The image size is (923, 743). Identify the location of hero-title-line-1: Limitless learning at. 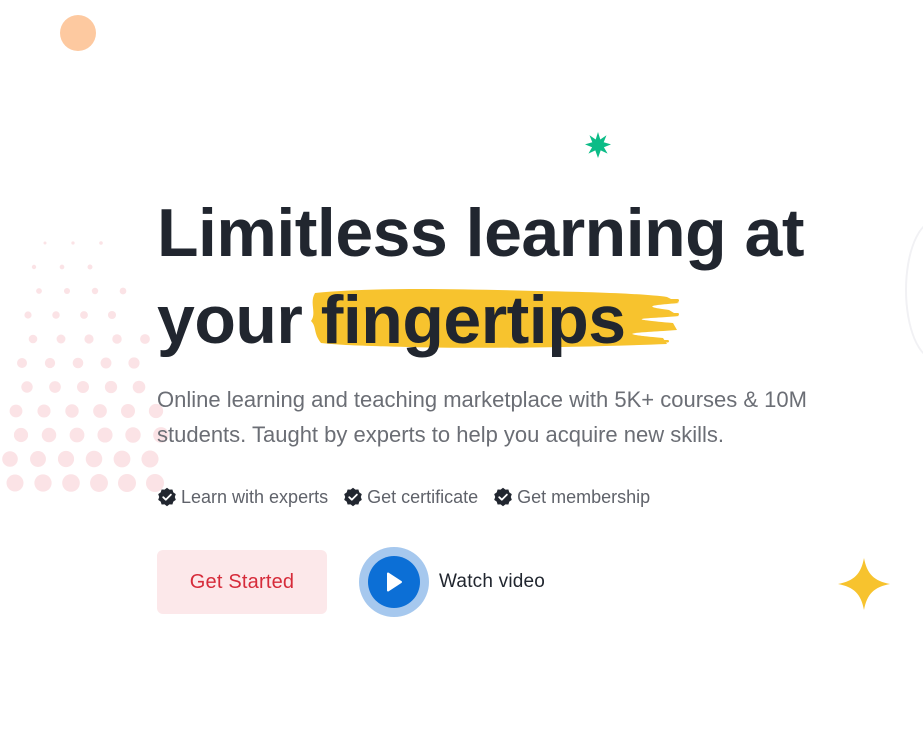
(481, 233).